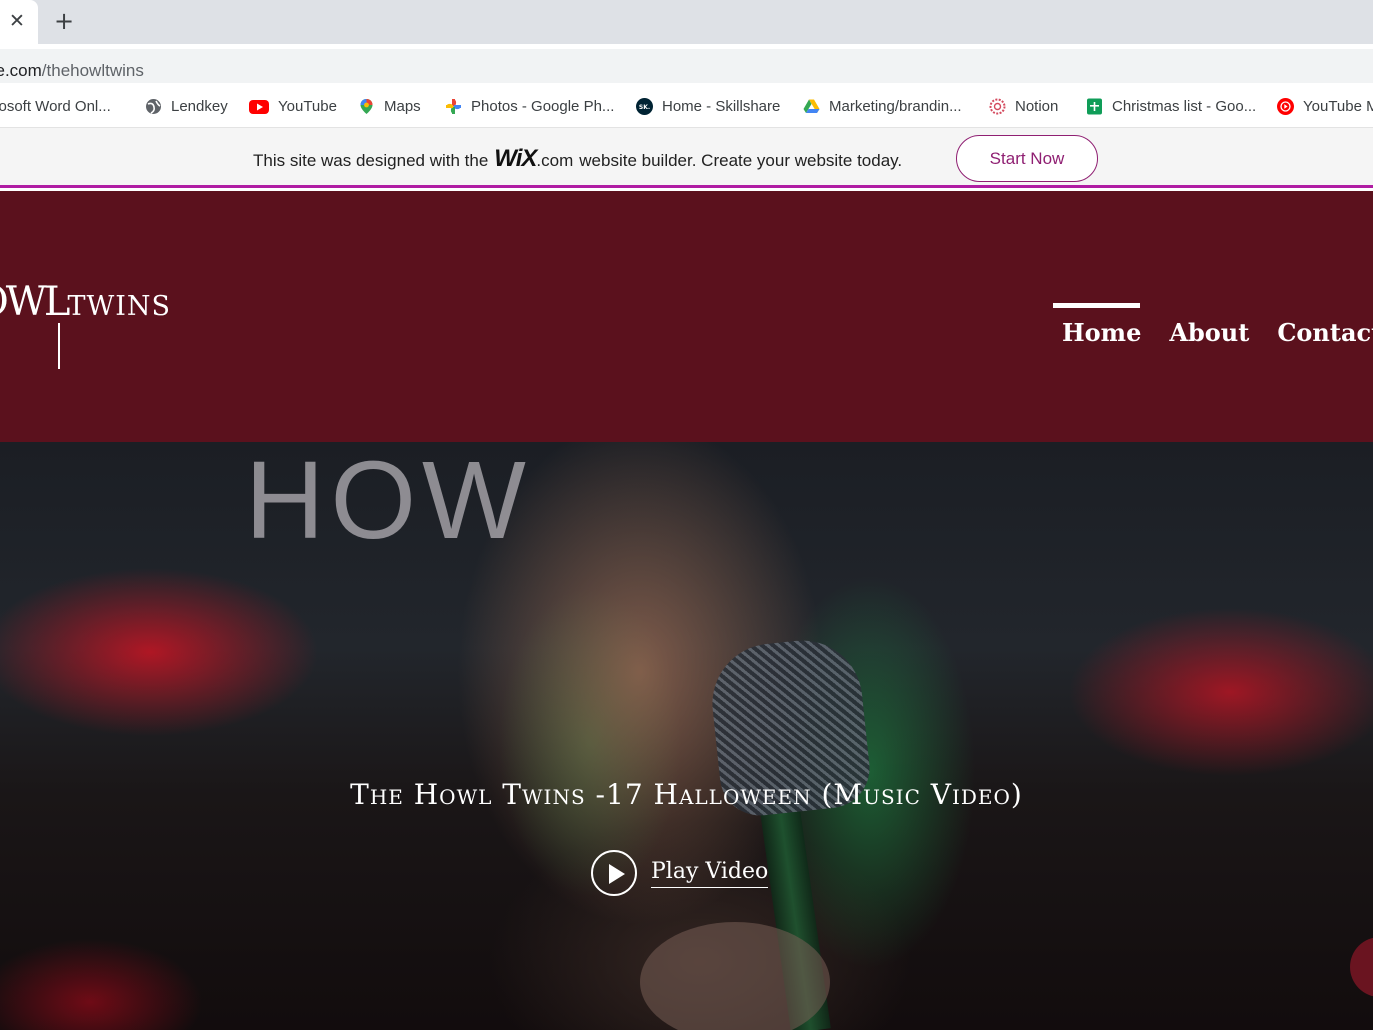 The image size is (1373, 1030). What do you see at coordinates (119, 306) in the screenshot?
I see `logo-small-text: TWINS` at bounding box center [119, 306].